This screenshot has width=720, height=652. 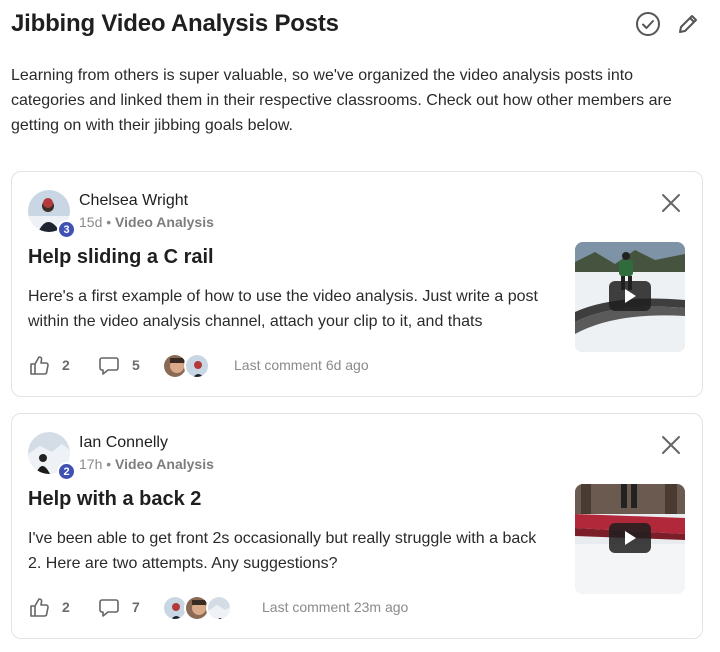 I want to click on author-name: Chelsea Wright, so click(x=133, y=201).